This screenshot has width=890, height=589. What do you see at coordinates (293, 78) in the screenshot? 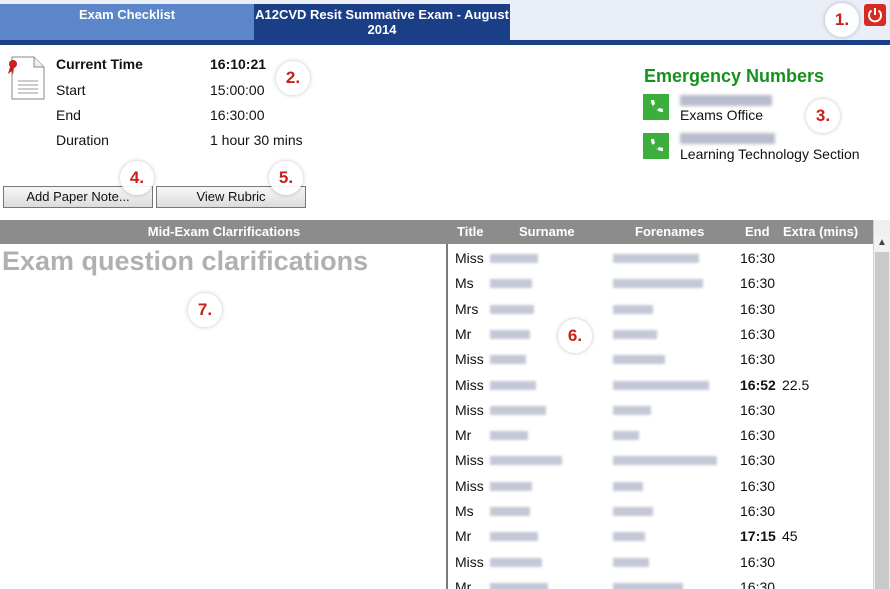
I see `marker-2: 2.` at bounding box center [293, 78].